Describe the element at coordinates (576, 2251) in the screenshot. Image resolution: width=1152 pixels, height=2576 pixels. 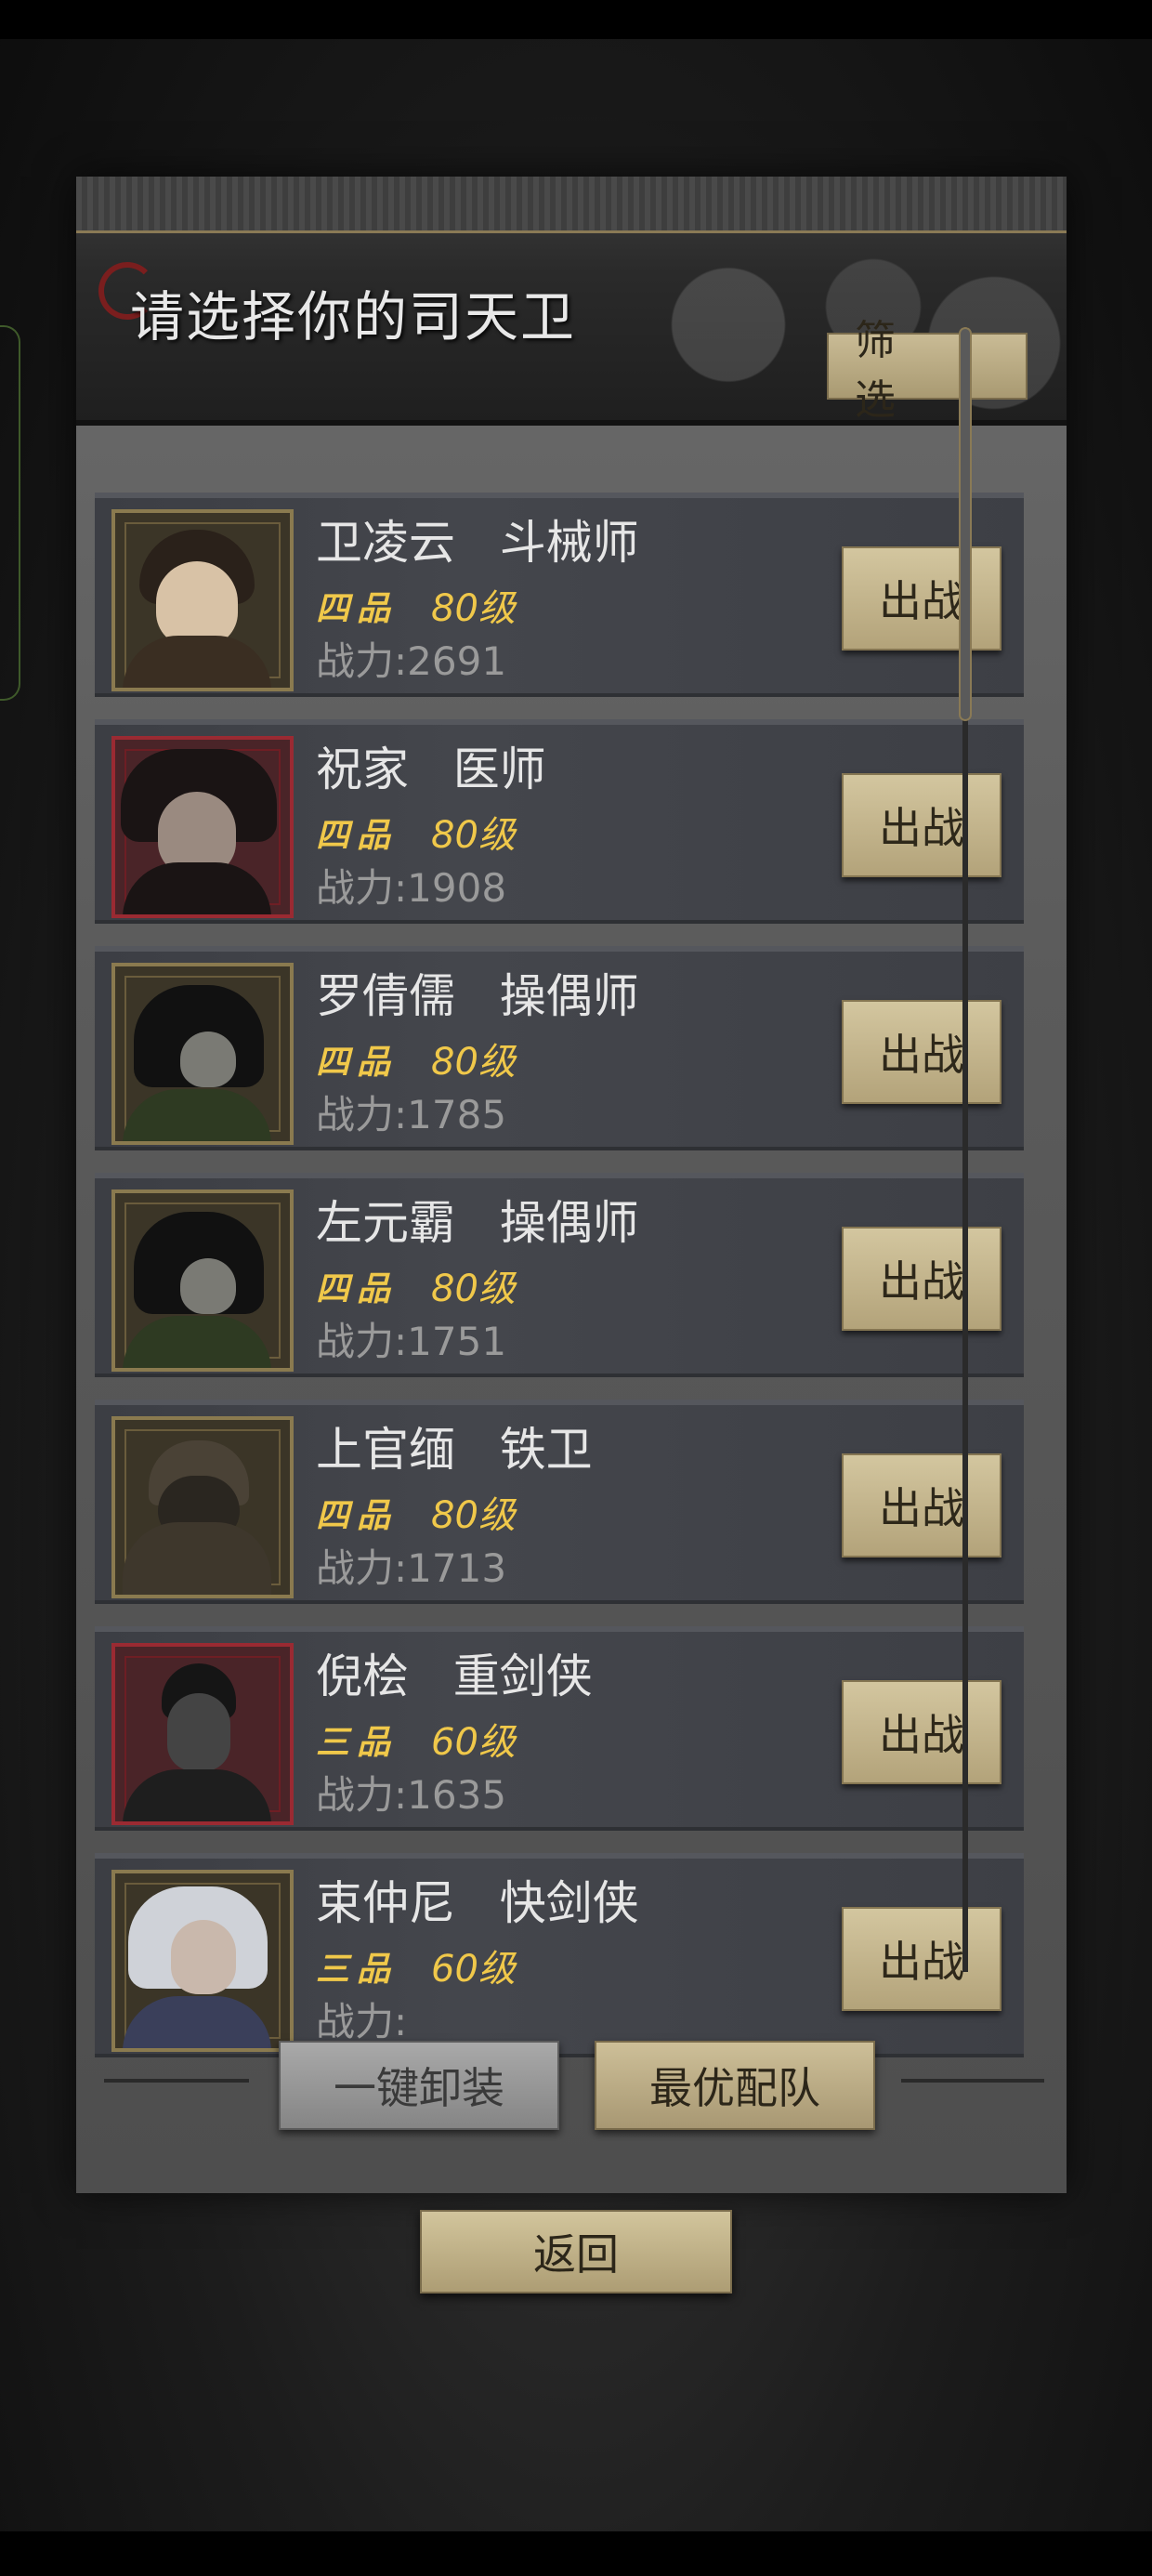
I see `back-button: 返回` at that location.